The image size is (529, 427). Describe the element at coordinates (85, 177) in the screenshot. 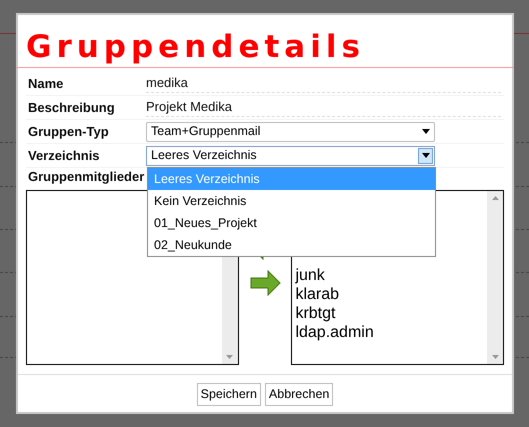

I see `field-label: Gruppenmitglieder` at that location.